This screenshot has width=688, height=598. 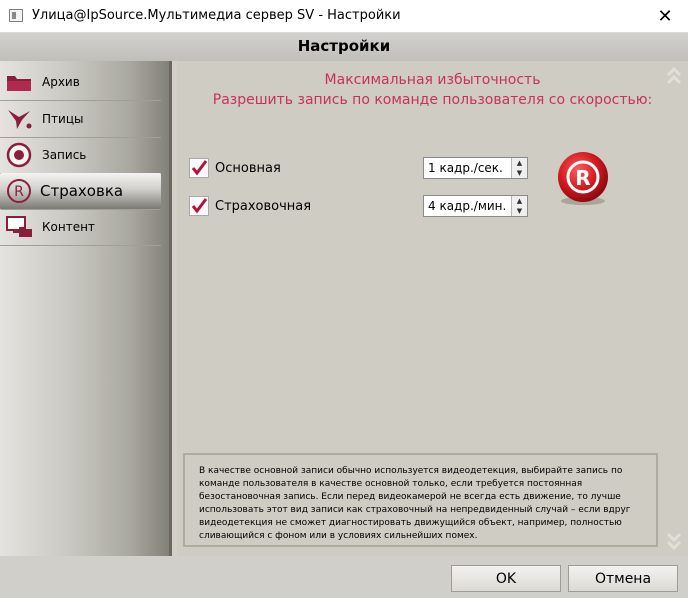 What do you see at coordinates (263, 206) in the screenshot?
I see `backup-record-label: Страховочная` at bounding box center [263, 206].